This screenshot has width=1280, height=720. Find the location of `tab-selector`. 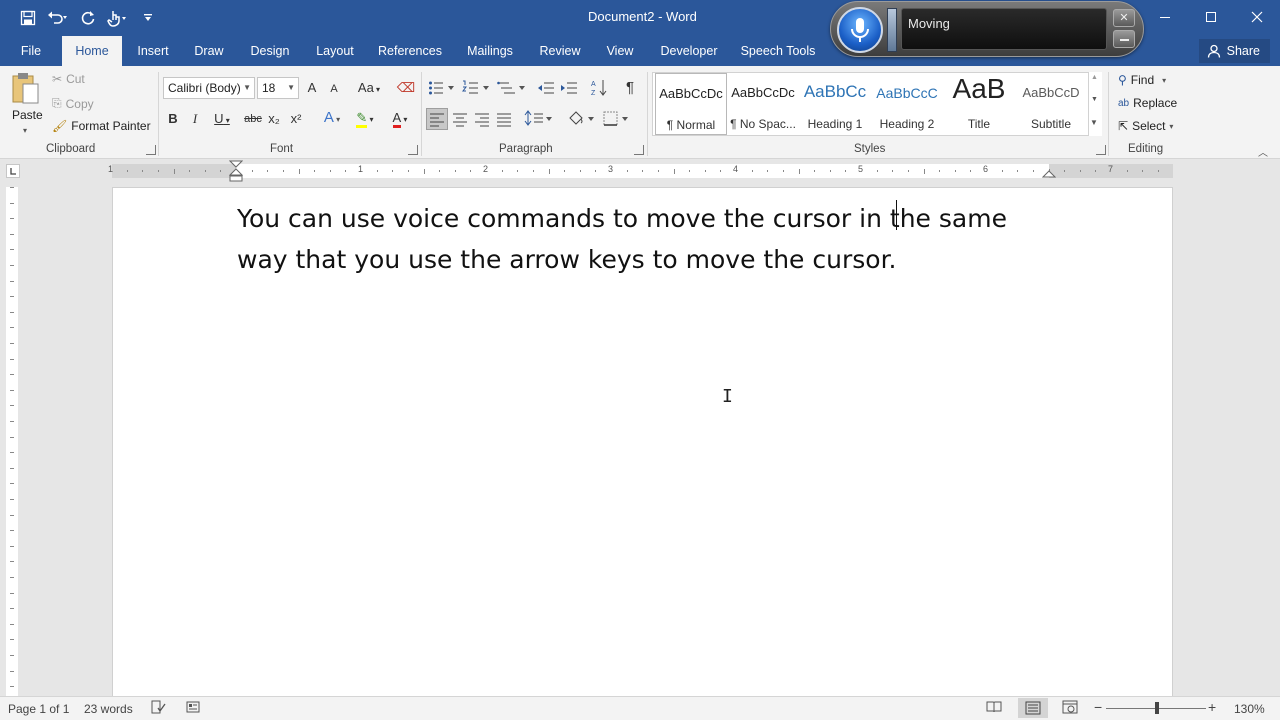

tab-selector is located at coordinates (13, 171).